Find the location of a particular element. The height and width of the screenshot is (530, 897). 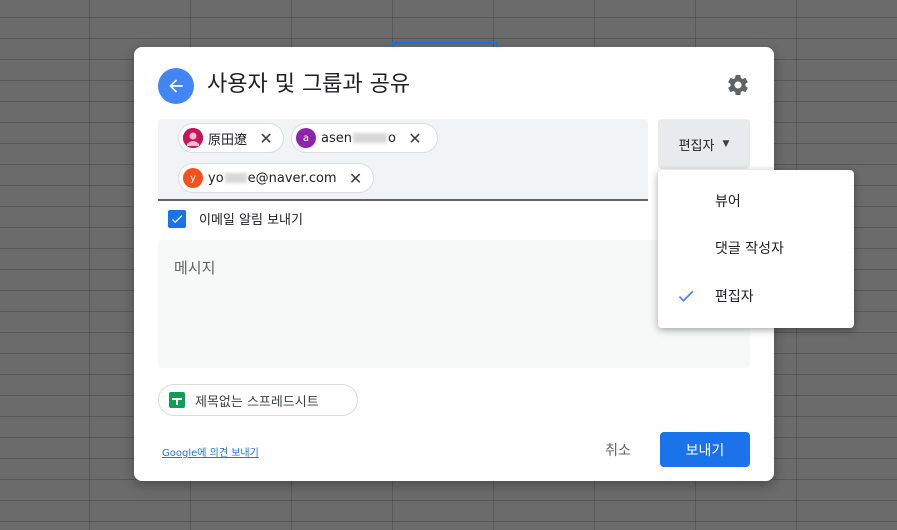

role-dropdown-button: 편집자 ▼ is located at coordinates (704, 144).